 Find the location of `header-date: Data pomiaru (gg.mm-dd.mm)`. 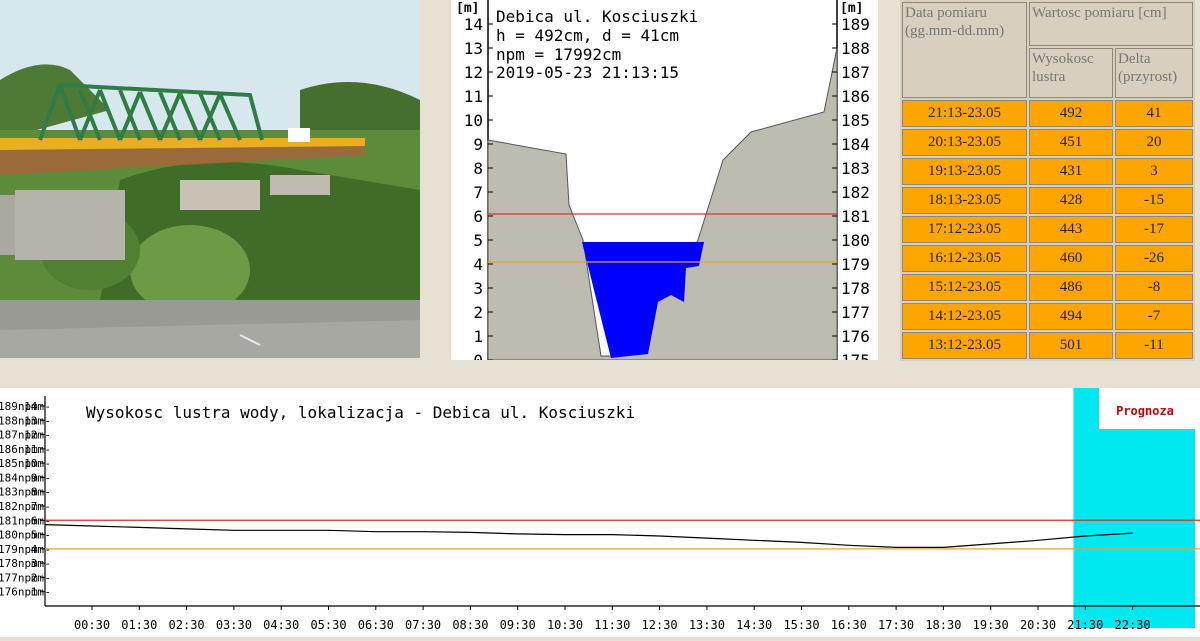

header-date: Data pomiaru (gg.mm-dd.mm) is located at coordinates (964, 50).